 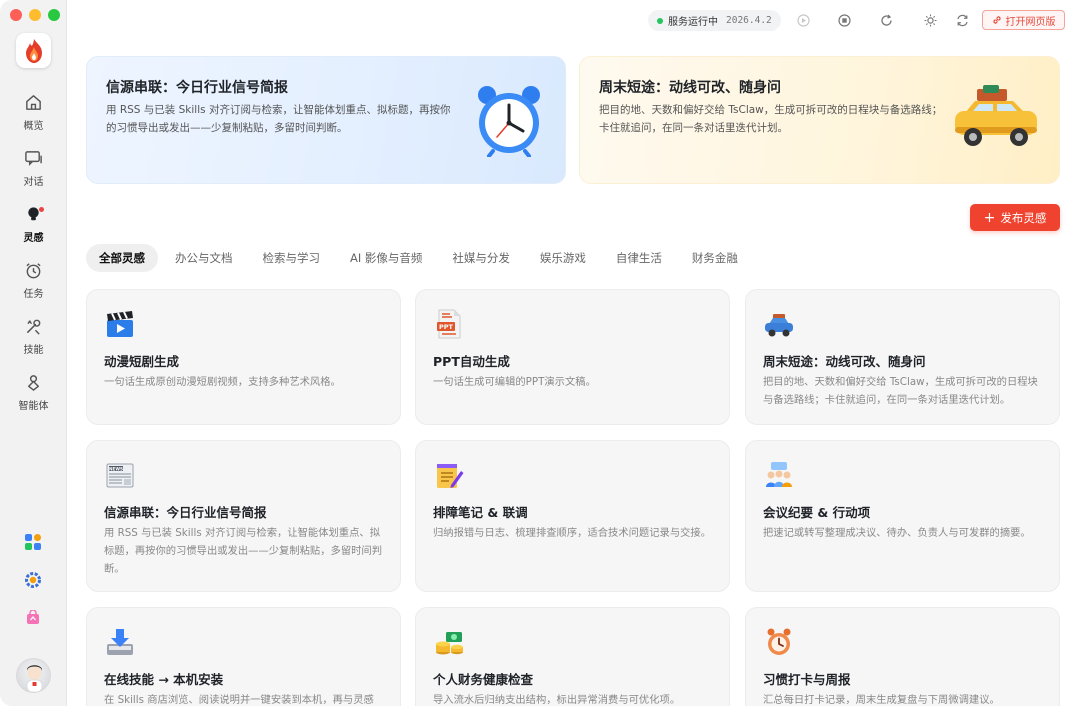 I want to click on user-avatar, so click(x=33, y=675).